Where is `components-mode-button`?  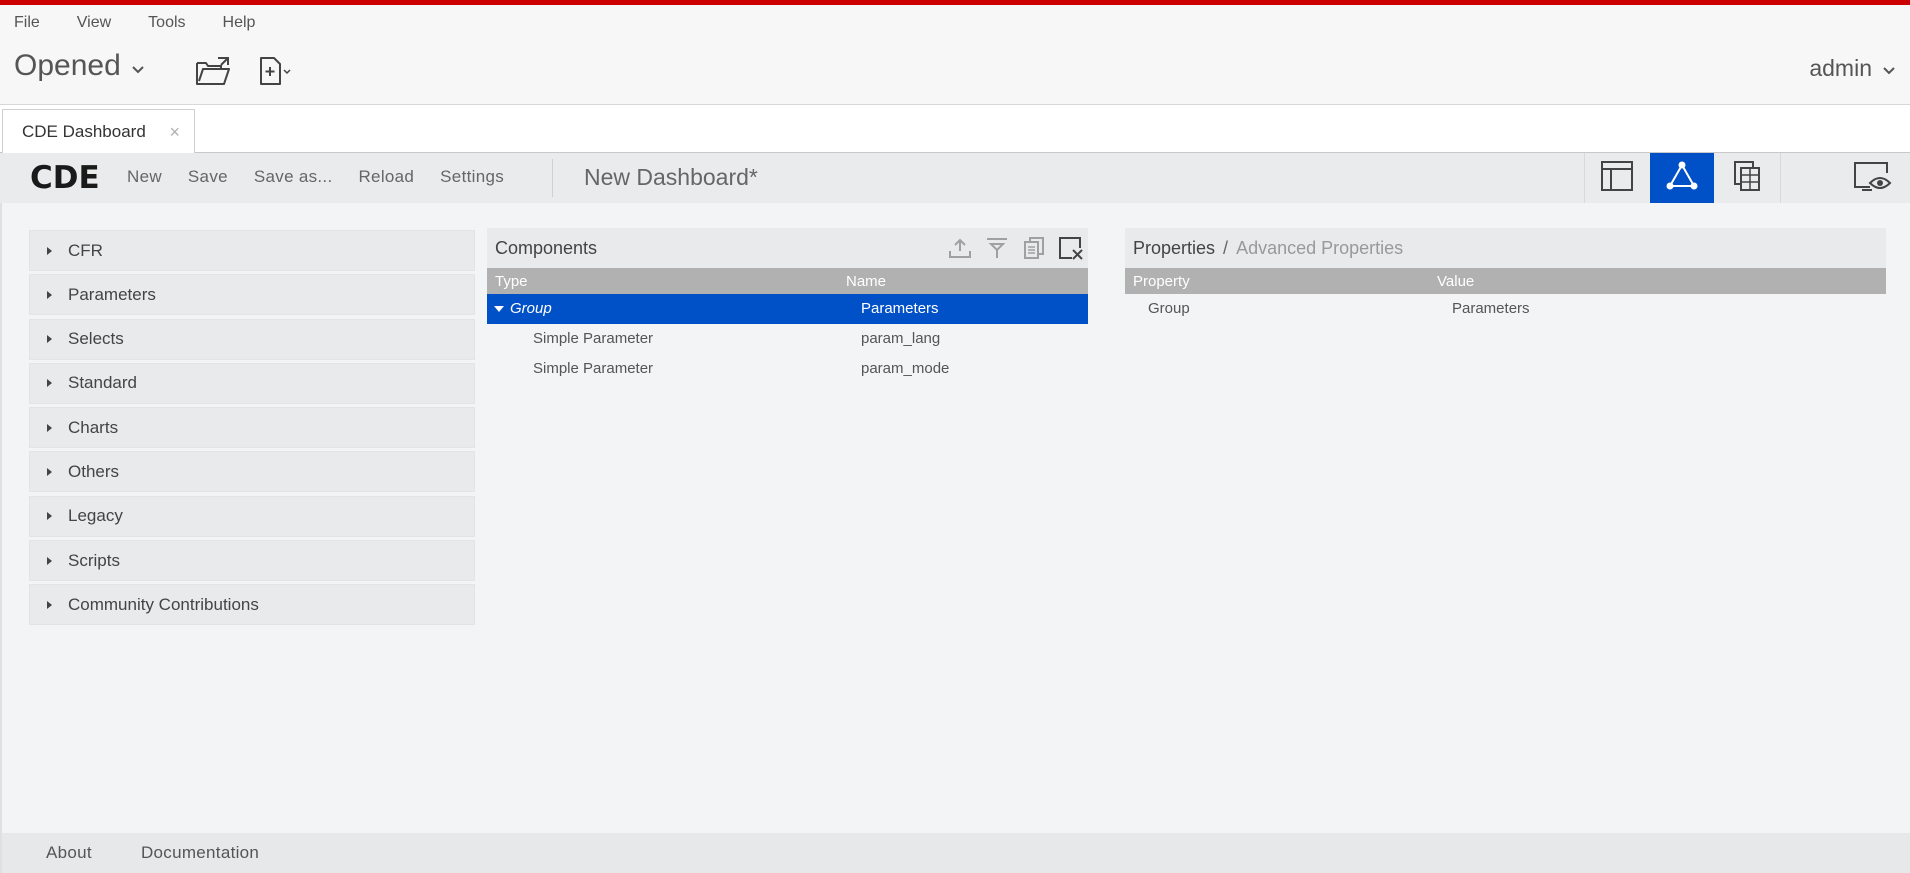
components-mode-button is located at coordinates (1682, 178).